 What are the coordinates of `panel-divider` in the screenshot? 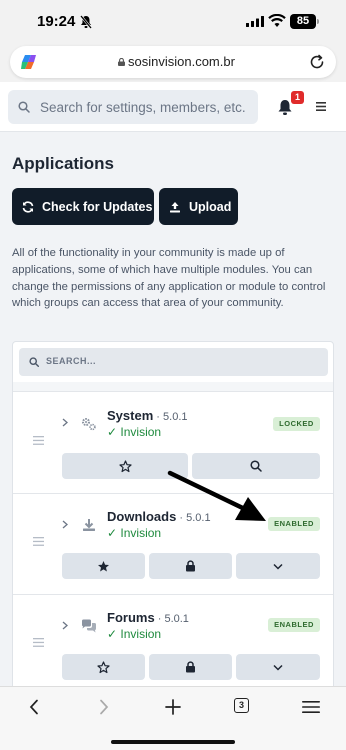 It's located at (173, 387).